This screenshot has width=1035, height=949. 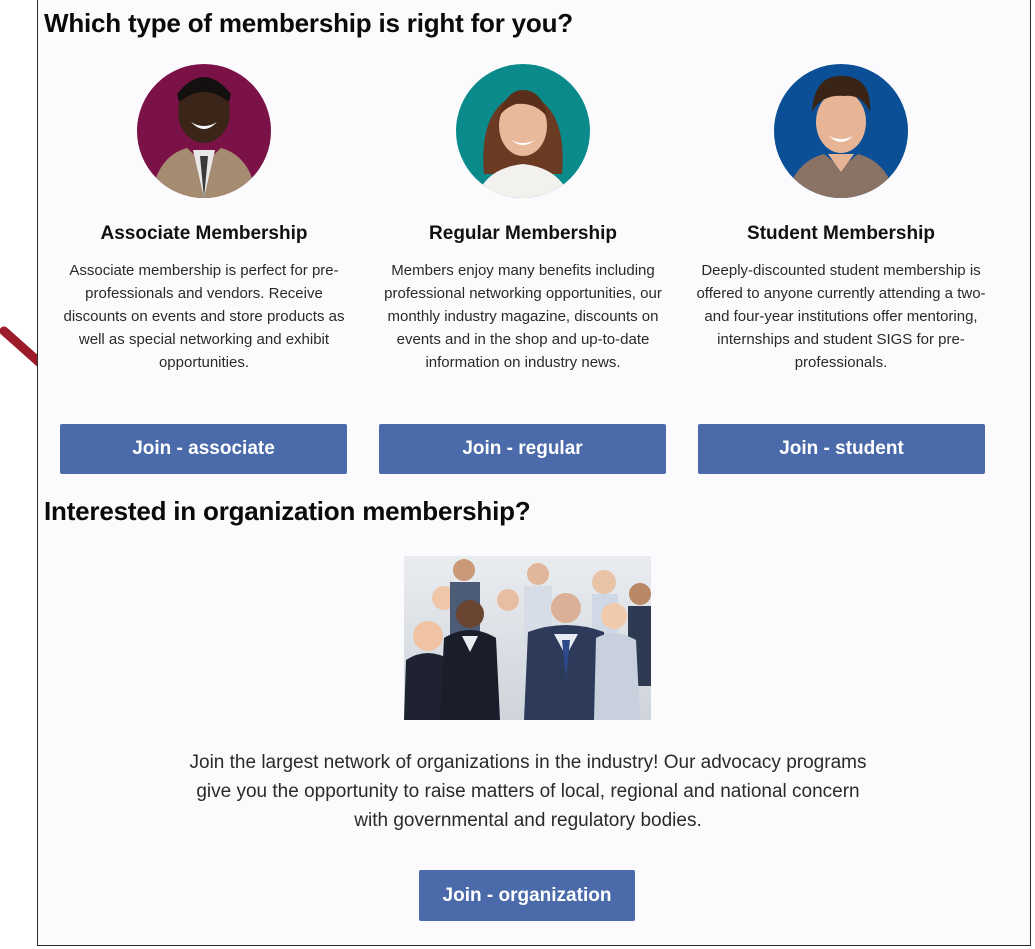 What do you see at coordinates (527, 895) in the screenshot?
I see `join-organization-button: Join - organization` at bounding box center [527, 895].